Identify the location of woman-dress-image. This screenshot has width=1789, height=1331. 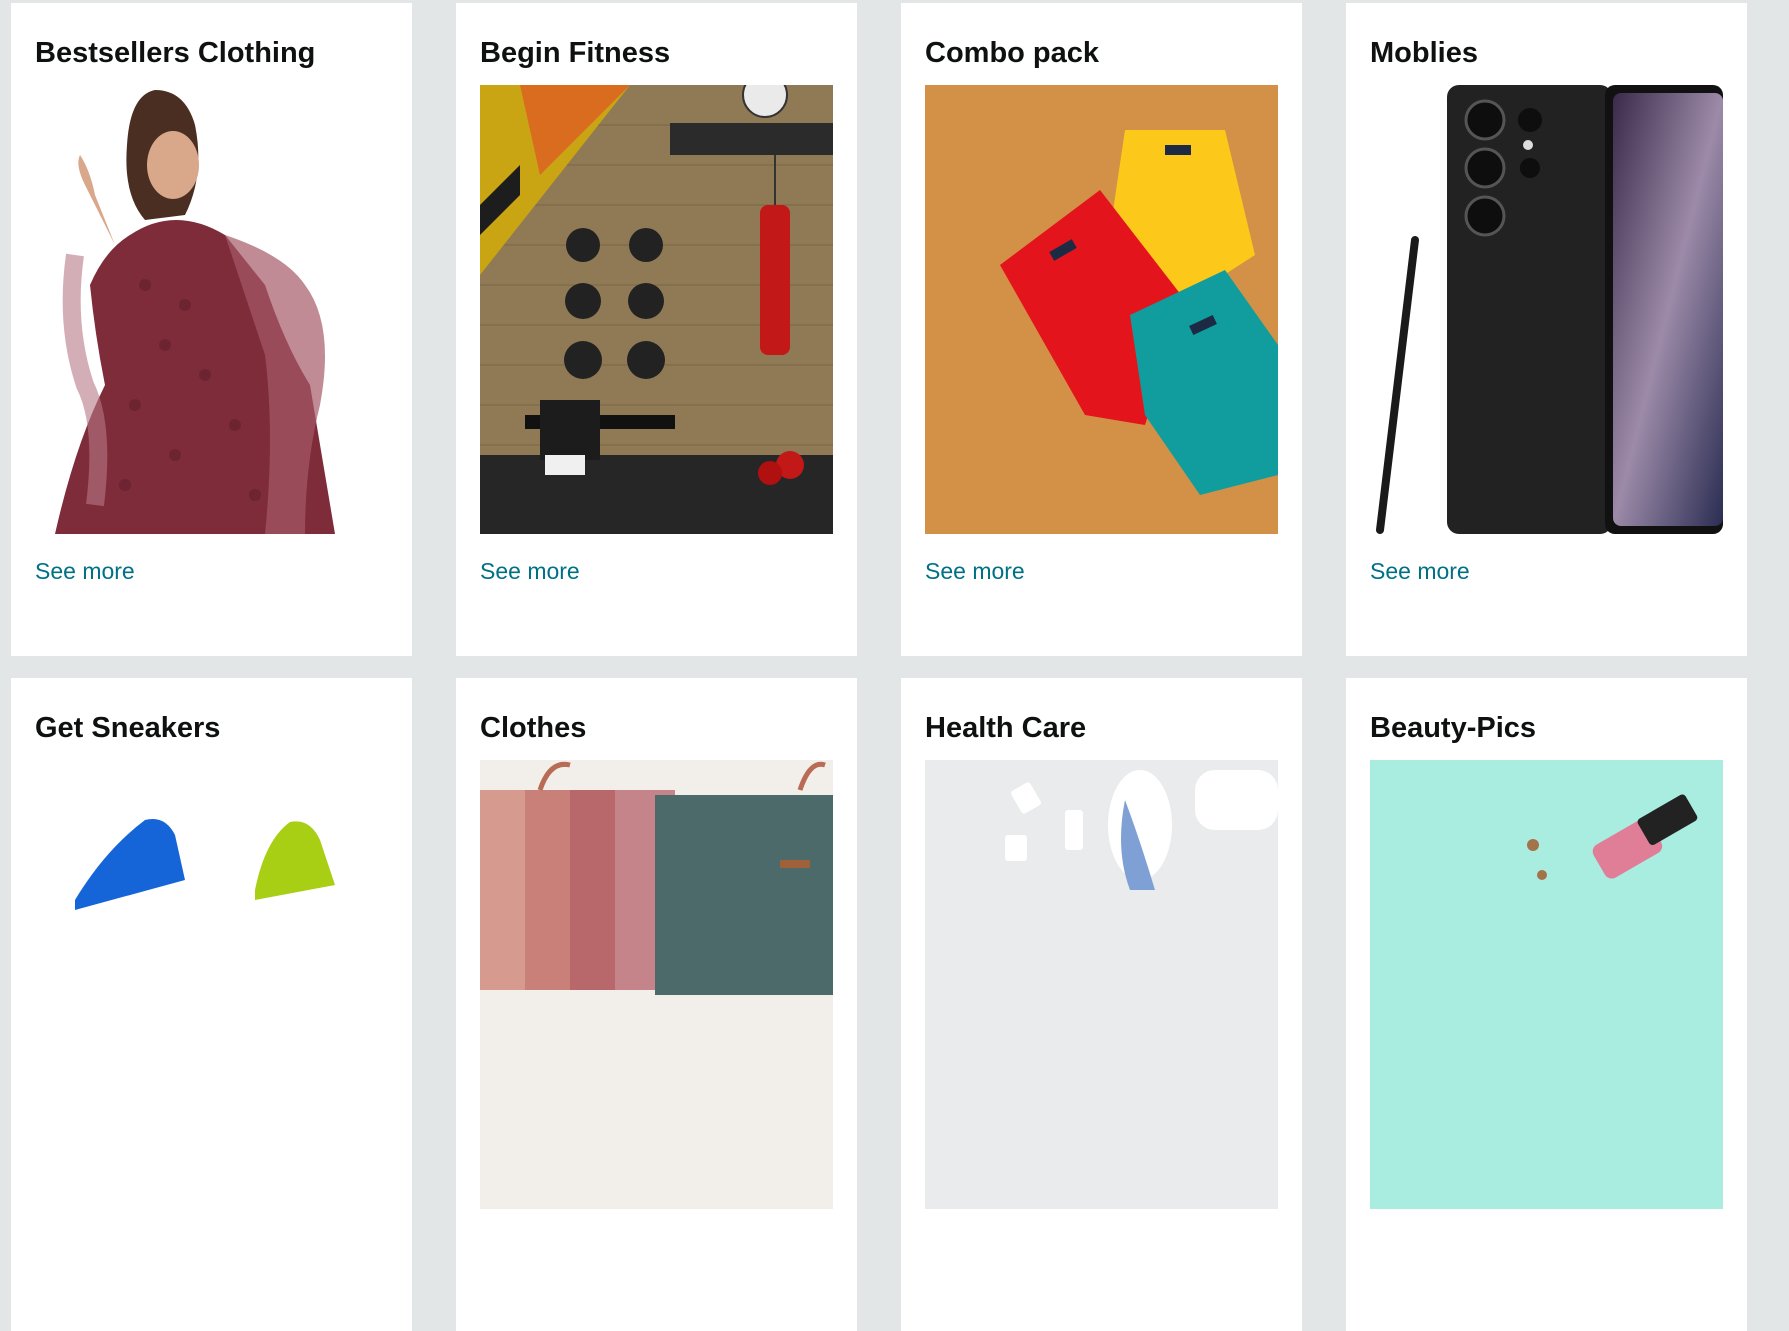
(211, 309).